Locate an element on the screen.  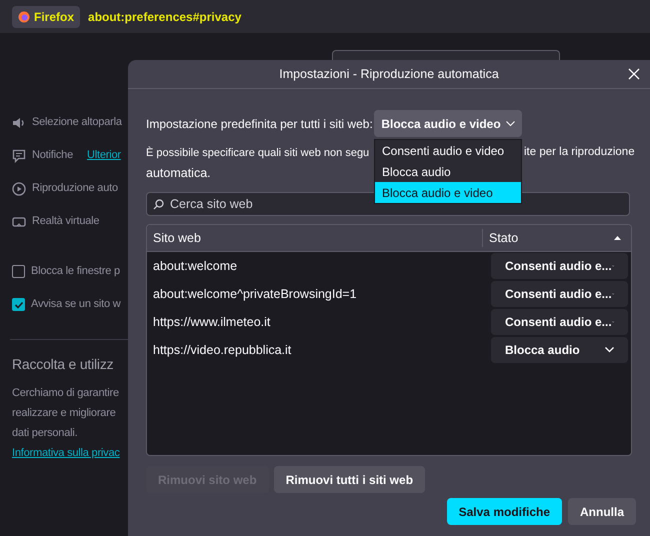
search-icon is located at coordinates (158, 204).